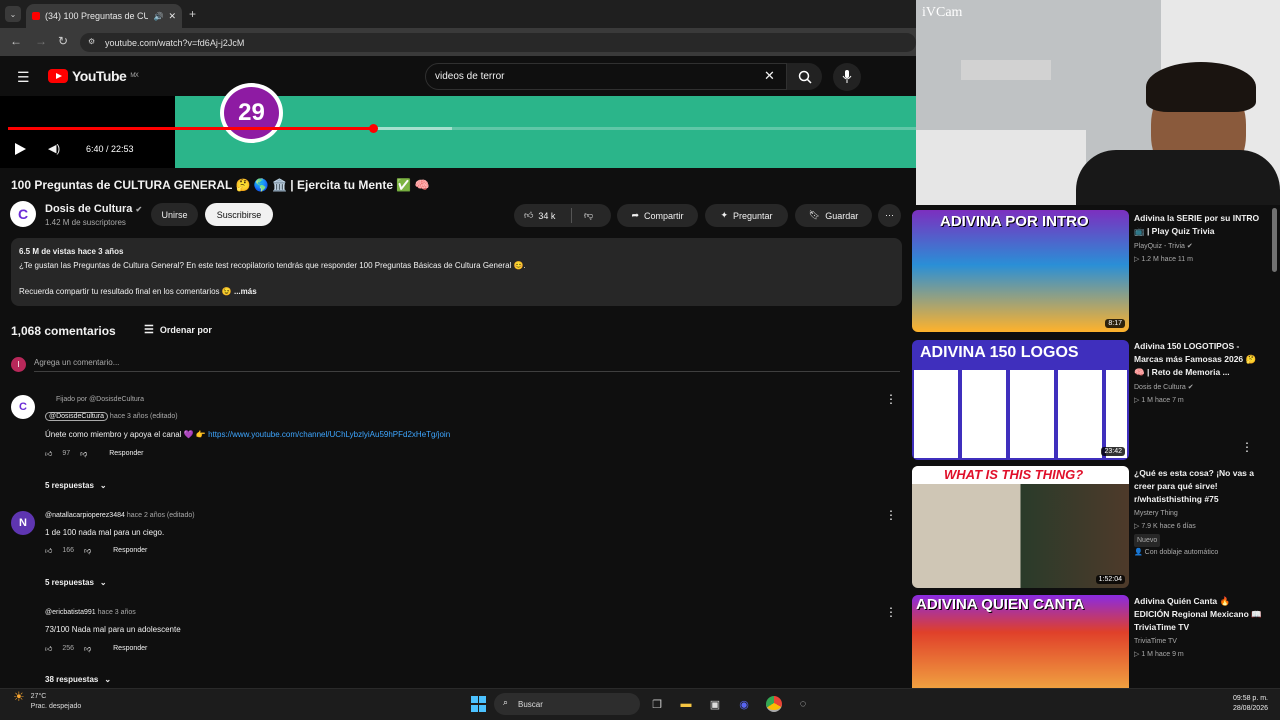 The width and height of the screenshot is (1280, 720). I want to click on close-tab-icon: ✕, so click(172, 16).